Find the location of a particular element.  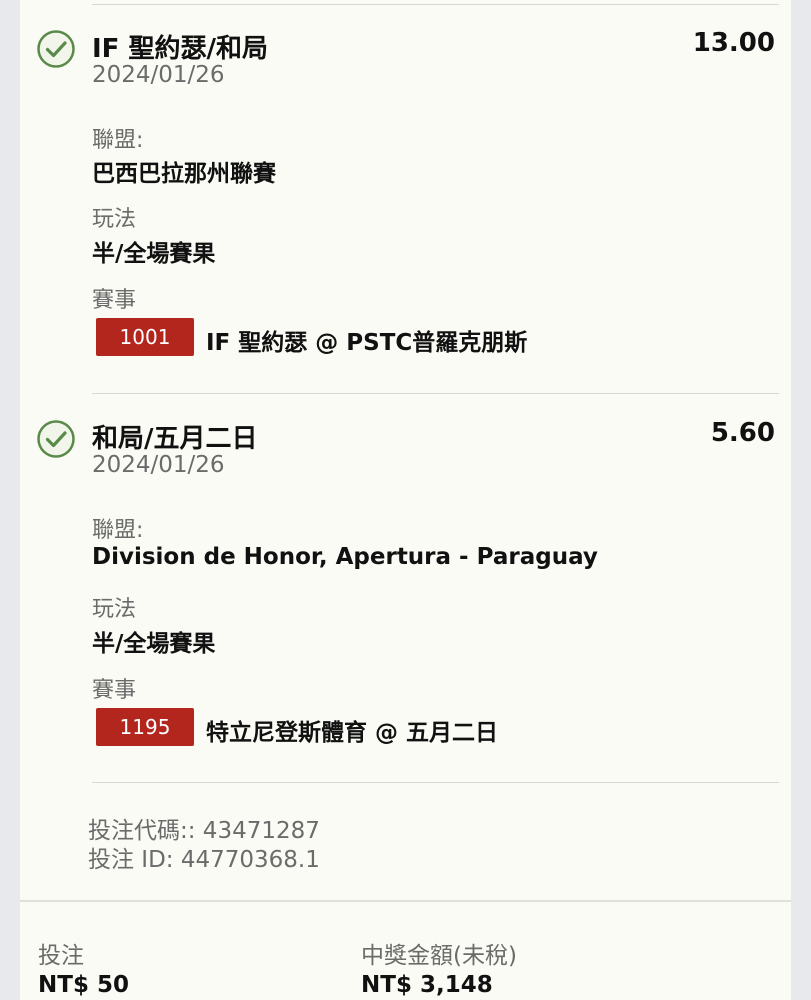

odds-value: 5.60 is located at coordinates (742, 433).